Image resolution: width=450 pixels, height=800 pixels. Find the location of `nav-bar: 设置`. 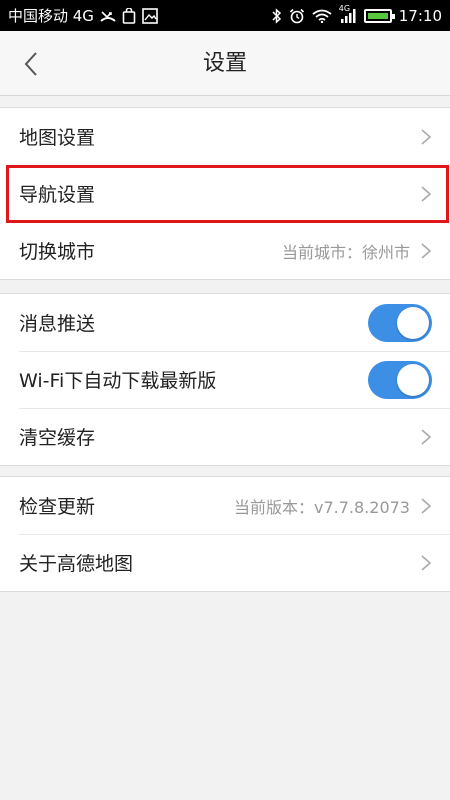

nav-bar: 设置 is located at coordinates (225, 63).